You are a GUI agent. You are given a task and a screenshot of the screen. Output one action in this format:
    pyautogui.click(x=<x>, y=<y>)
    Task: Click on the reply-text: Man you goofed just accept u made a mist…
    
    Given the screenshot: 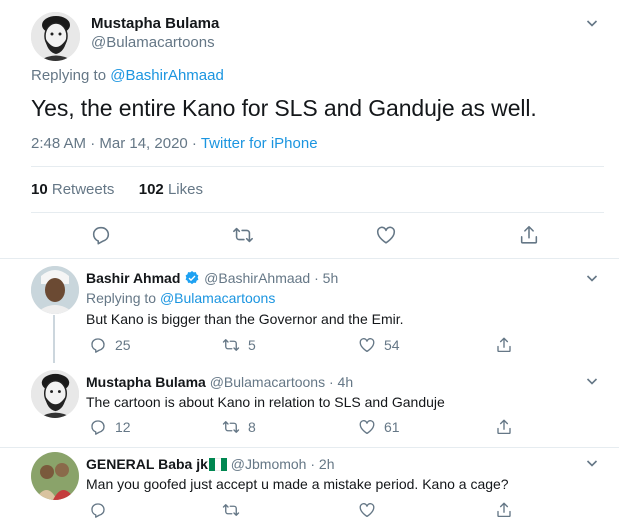 What is the action you would take?
    pyautogui.click(x=297, y=484)
    